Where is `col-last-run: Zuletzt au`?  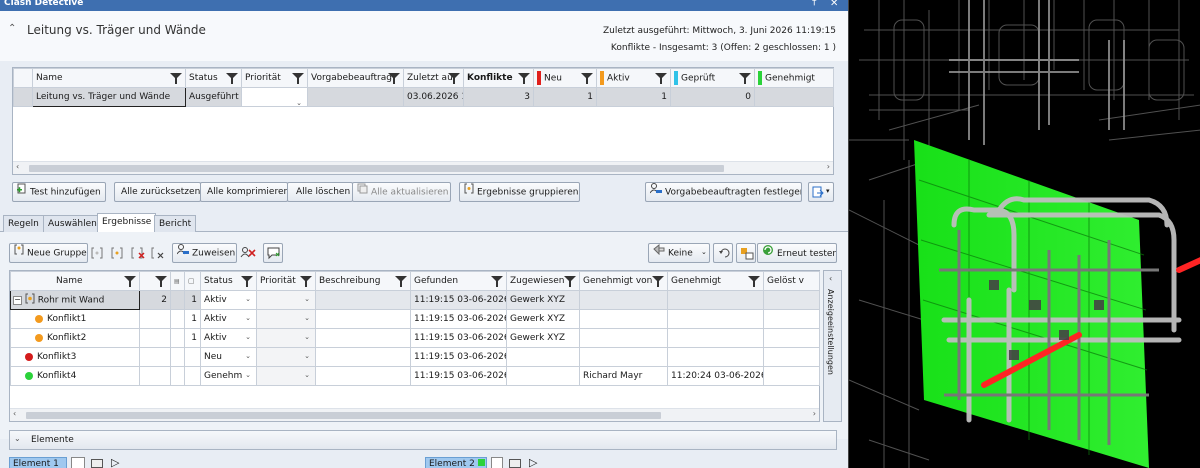
col-last-run: Zuletzt au is located at coordinates (433, 78).